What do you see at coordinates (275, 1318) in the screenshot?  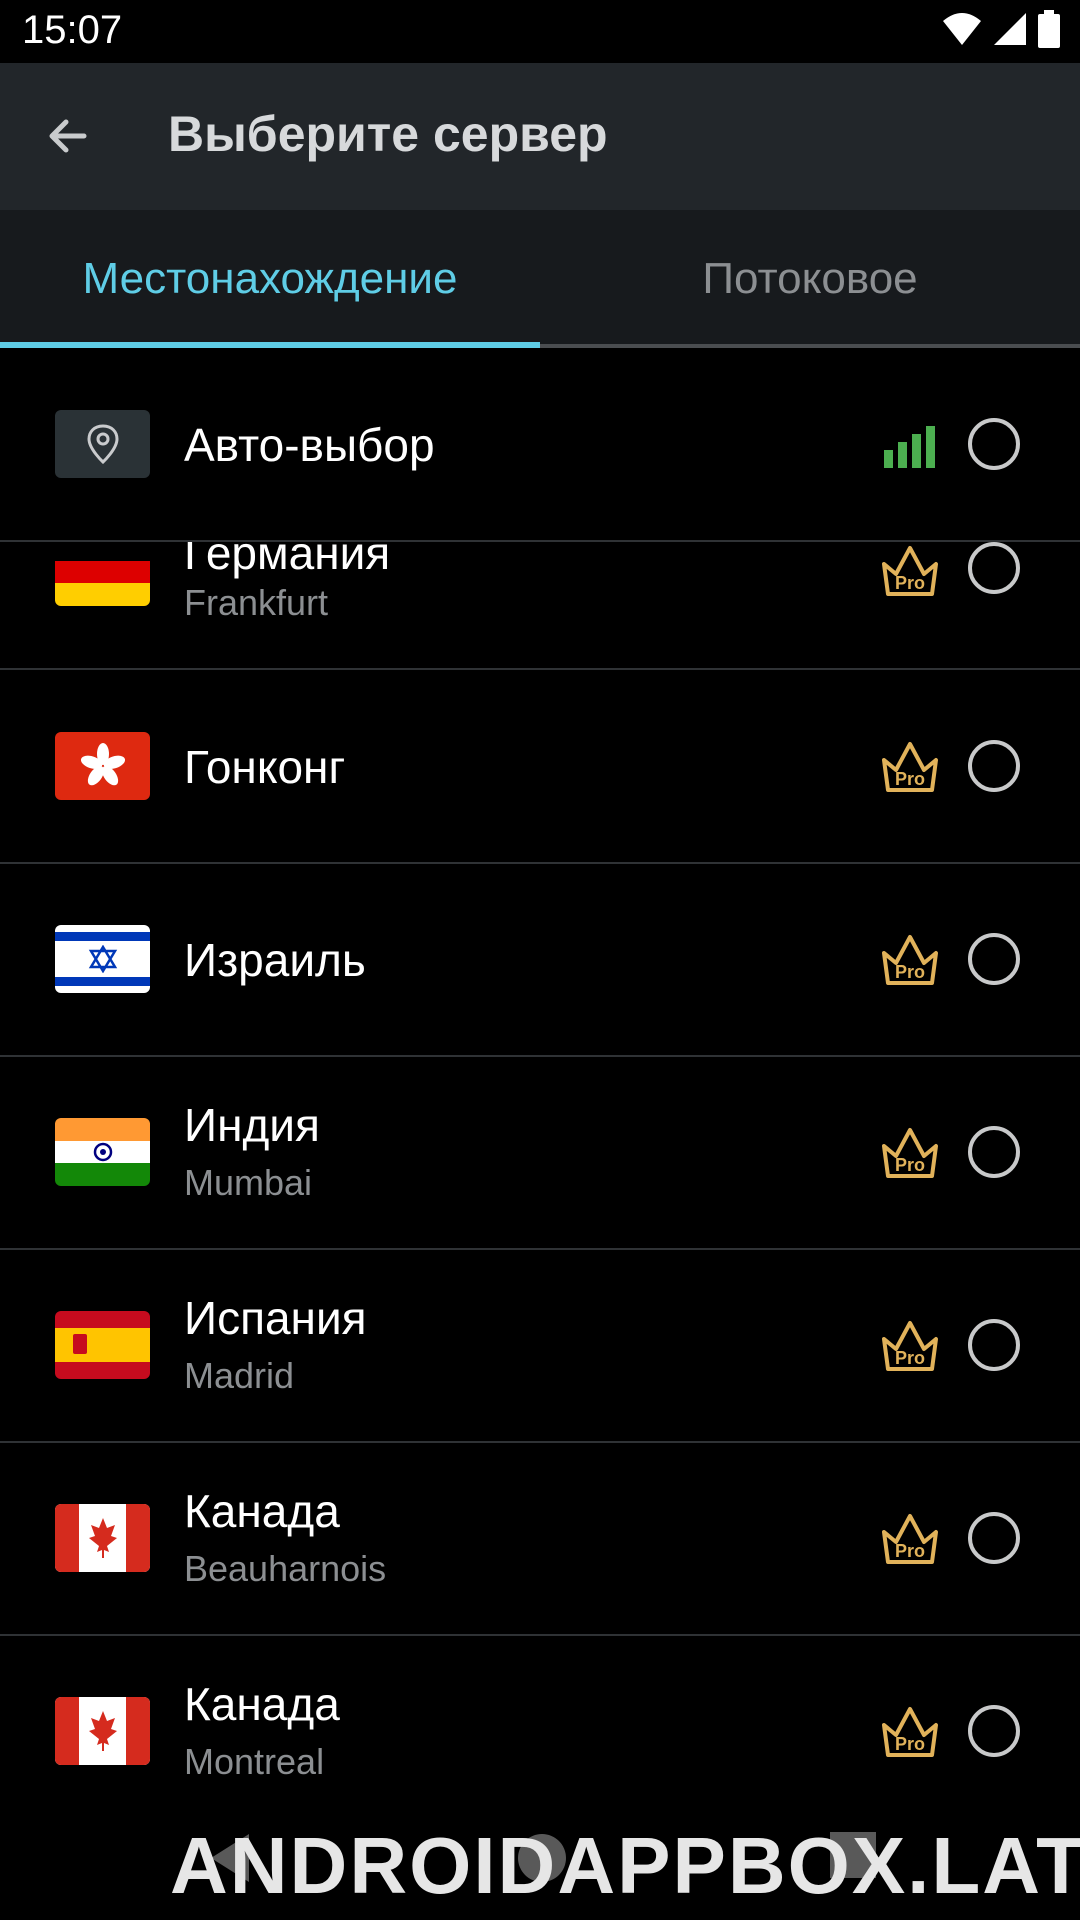 I see `country-name: Испания` at bounding box center [275, 1318].